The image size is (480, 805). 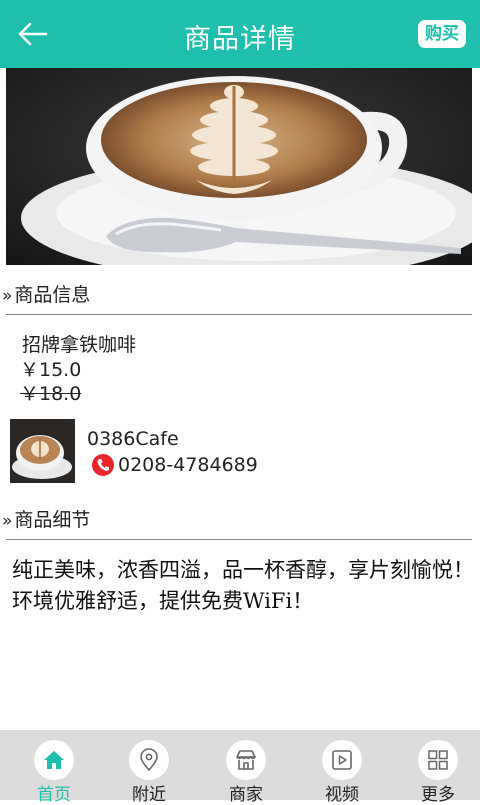 I want to click on phone-icon, so click(x=103, y=465).